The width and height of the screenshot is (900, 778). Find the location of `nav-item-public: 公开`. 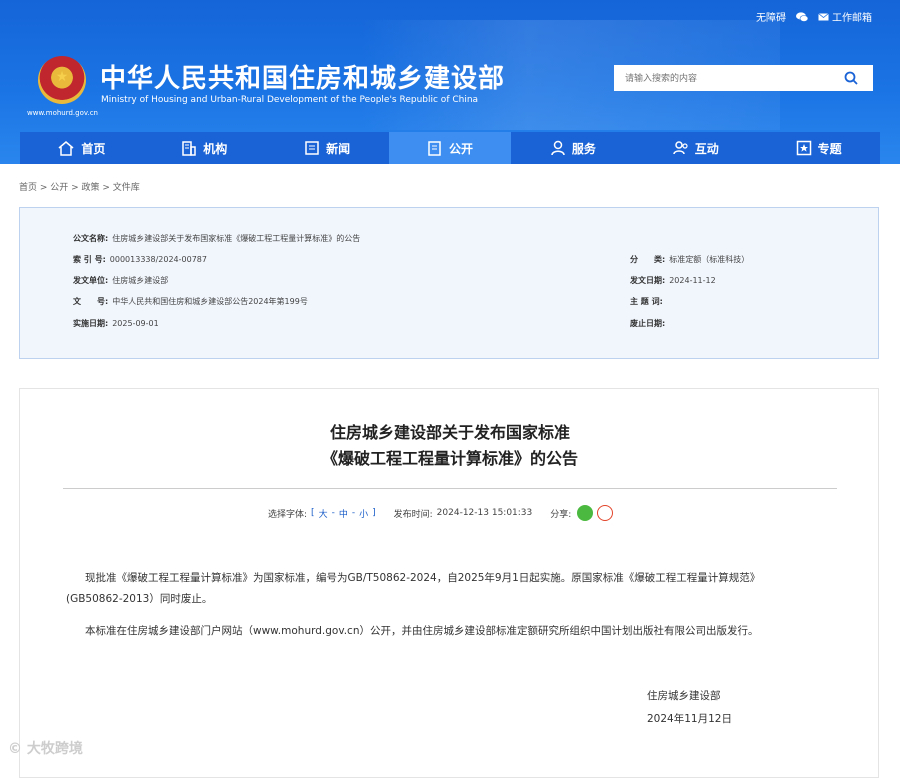

nav-item-public: 公开 is located at coordinates (450, 148).